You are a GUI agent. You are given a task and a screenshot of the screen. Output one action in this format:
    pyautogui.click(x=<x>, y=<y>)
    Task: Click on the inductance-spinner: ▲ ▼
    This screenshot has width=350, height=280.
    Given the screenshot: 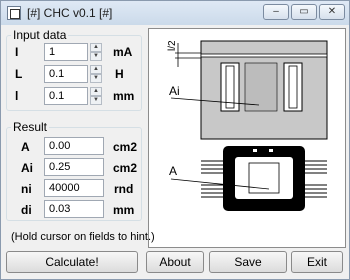 What is the action you would take?
    pyautogui.click(x=96, y=74)
    